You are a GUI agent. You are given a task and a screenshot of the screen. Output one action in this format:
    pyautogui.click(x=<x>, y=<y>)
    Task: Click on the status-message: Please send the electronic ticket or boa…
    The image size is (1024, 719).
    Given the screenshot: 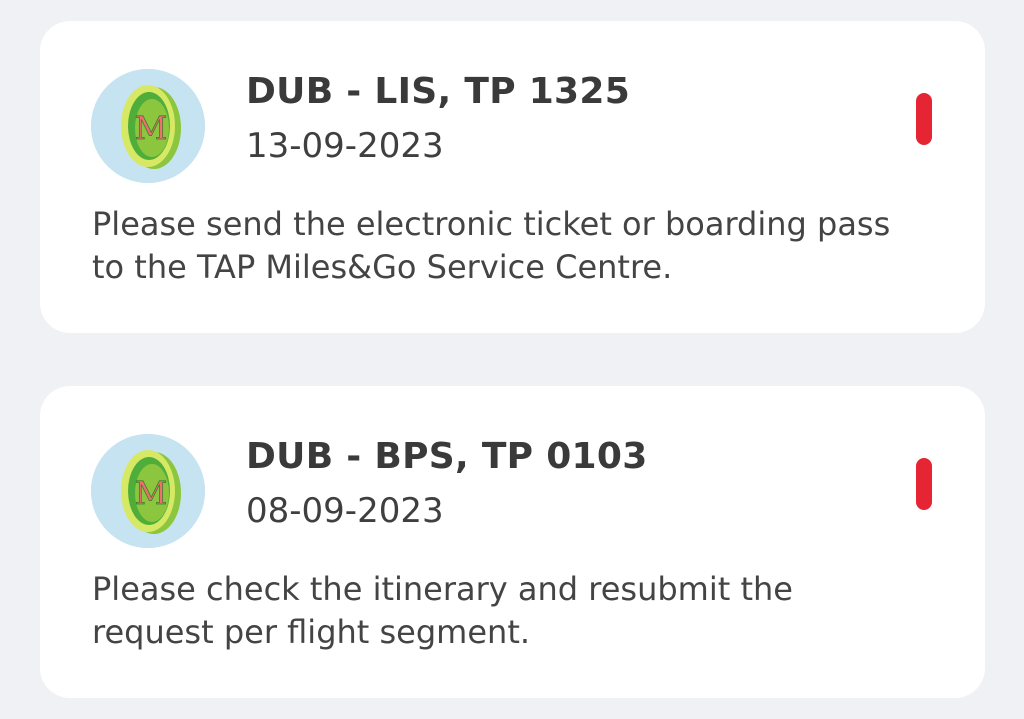 What is the action you would take?
    pyautogui.click(x=491, y=245)
    